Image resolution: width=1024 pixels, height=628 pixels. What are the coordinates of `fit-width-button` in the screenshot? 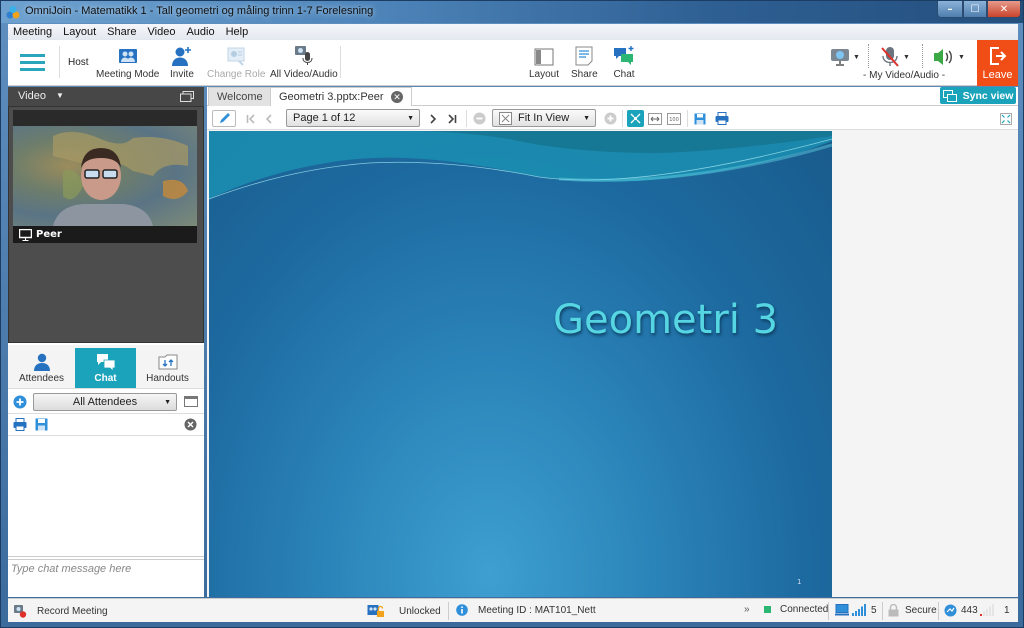 It's located at (655, 118).